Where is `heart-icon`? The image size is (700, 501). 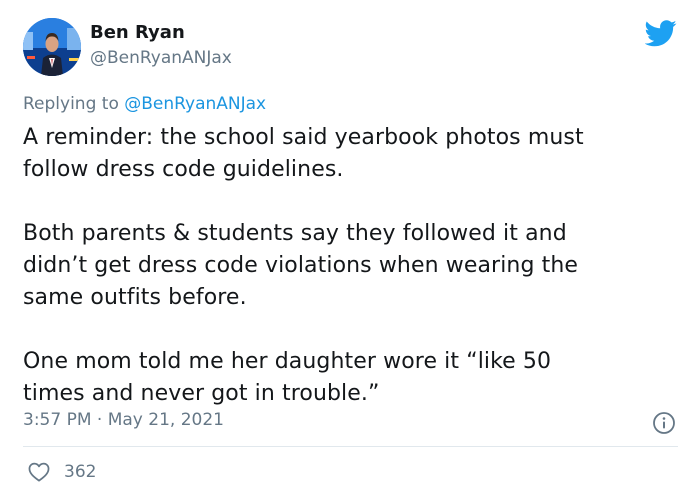 heart-icon is located at coordinates (39, 472).